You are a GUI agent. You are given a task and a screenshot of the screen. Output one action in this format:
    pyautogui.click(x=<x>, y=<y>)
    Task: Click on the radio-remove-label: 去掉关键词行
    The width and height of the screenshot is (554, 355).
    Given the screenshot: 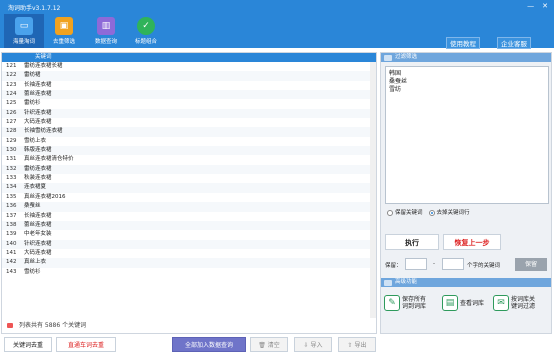 What is the action you would take?
    pyautogui.click(x=453, y=213)
    